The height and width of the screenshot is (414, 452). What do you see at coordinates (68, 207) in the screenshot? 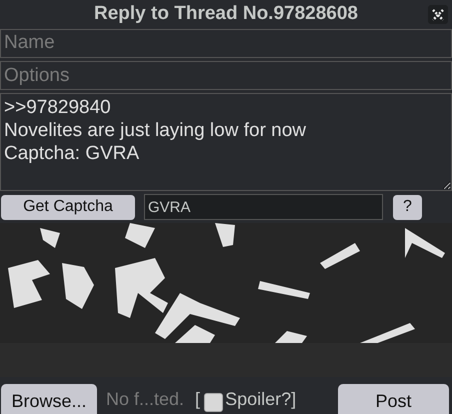
I see `get-captcha-button: Get Captcha` at bounding box center [68, 207].